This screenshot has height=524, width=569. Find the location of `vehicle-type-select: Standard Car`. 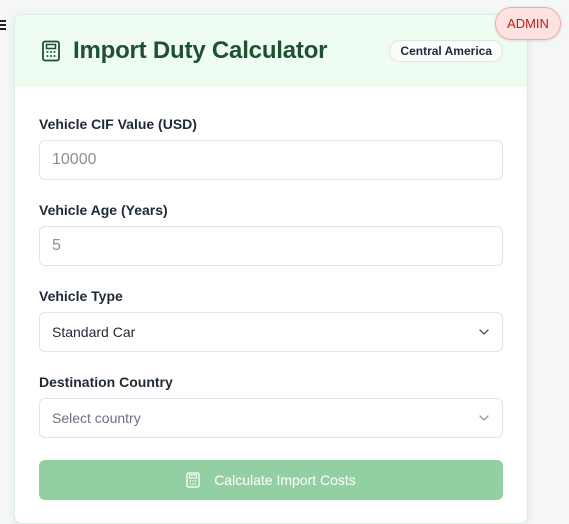

vehicle-type-select: Standard Car is located at coordinates (271, 332).